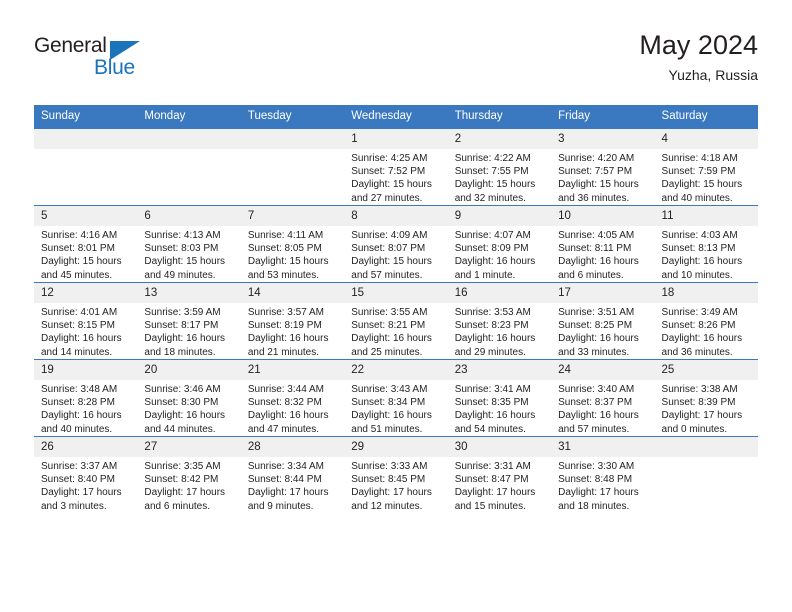 The image size is (792, 612). Describe the element at coordinates (603, 117) in the screenshot. I see `weekday-header-friday: Friday` at that location.